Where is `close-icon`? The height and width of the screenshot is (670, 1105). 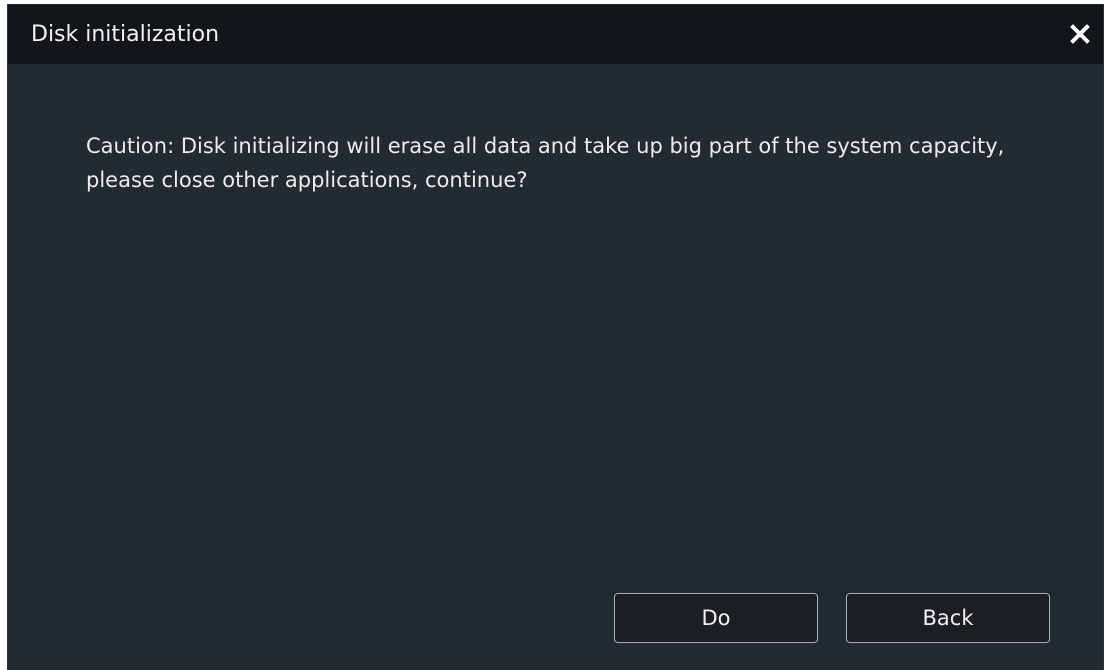 close-icon is located at coordinates (1080, 34).